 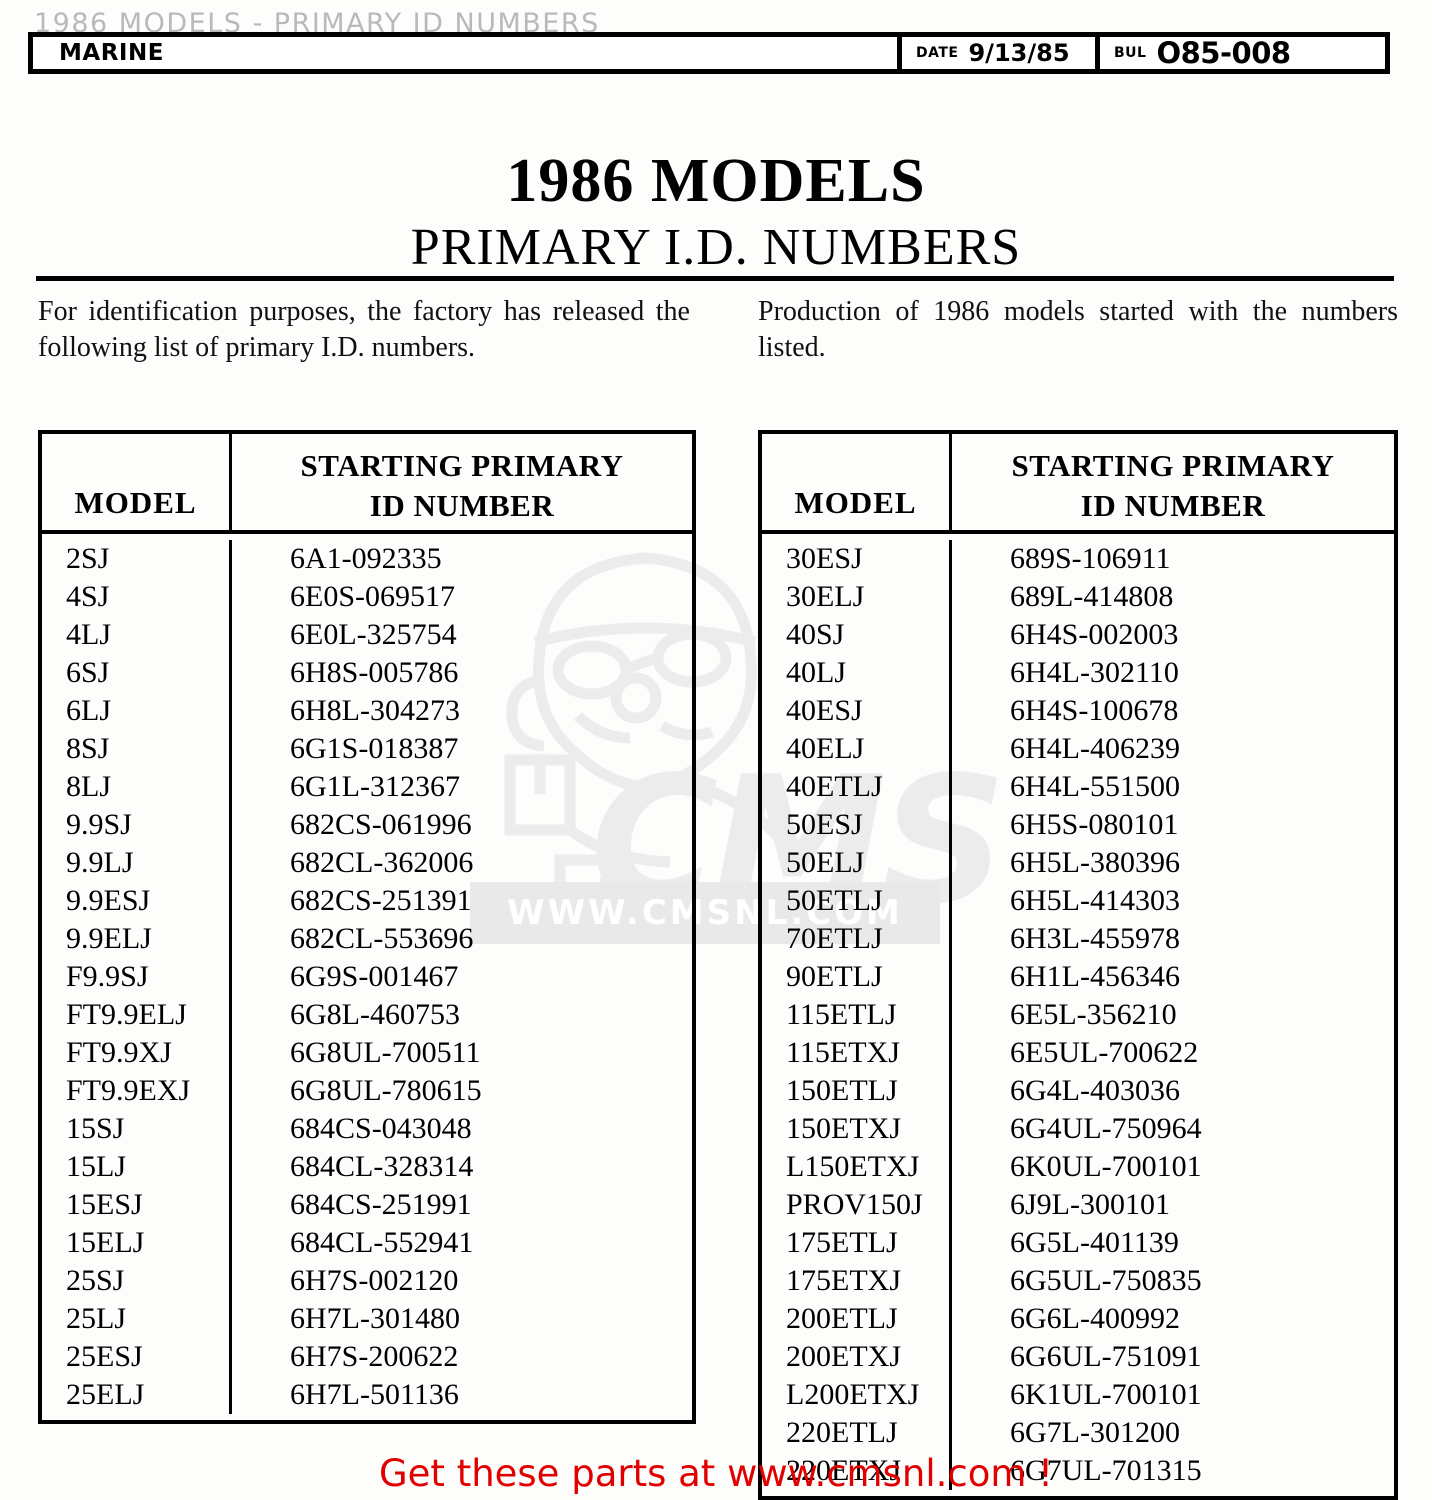 I want to click on cell-model: 15SJ, so click(x=137, y=1129).